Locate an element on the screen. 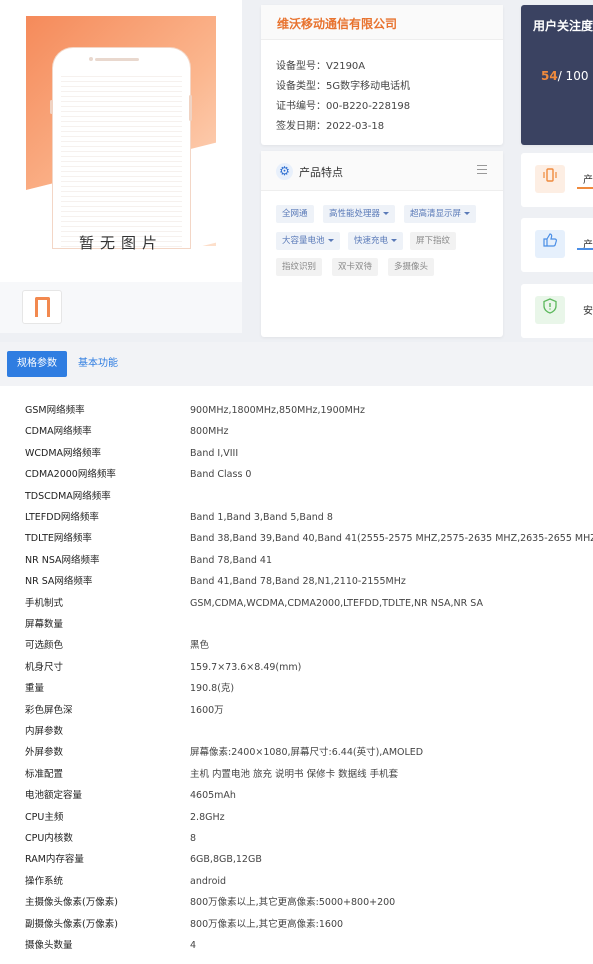 The height and width of the screenshot is (964, 593). spec-row: CPU主频 2.8GHz is located at coordinates (296, 817).